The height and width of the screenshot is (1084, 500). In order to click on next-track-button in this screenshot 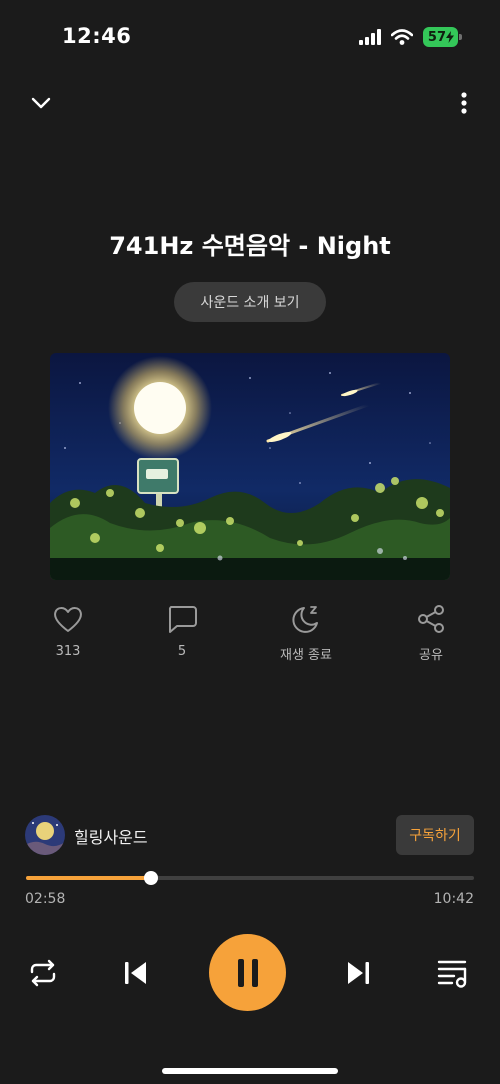, I will do `click(359, 973)`.